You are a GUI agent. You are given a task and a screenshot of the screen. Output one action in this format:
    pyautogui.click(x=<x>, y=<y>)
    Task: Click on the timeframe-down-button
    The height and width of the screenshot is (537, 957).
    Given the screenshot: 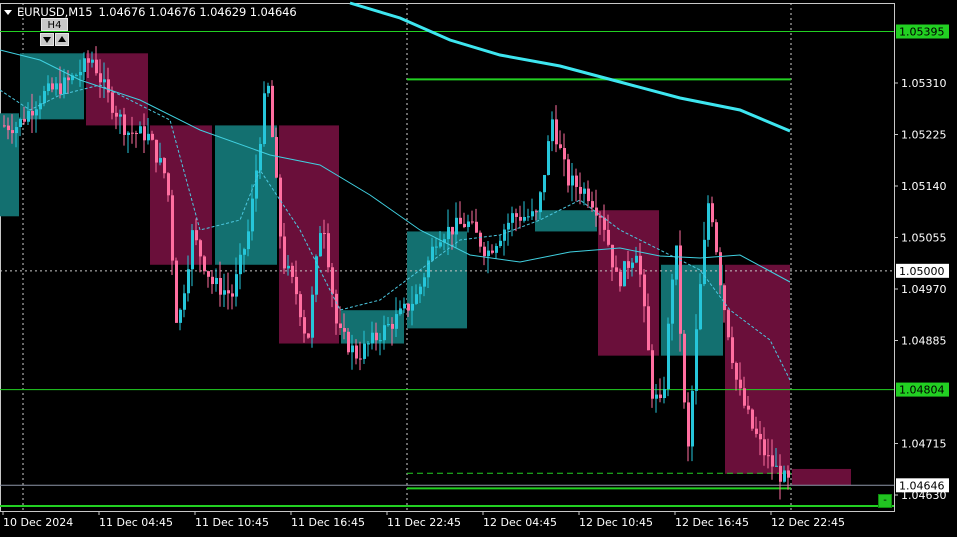 What is the action you would take?
    pyautogui.click(x=47, y=39)
    